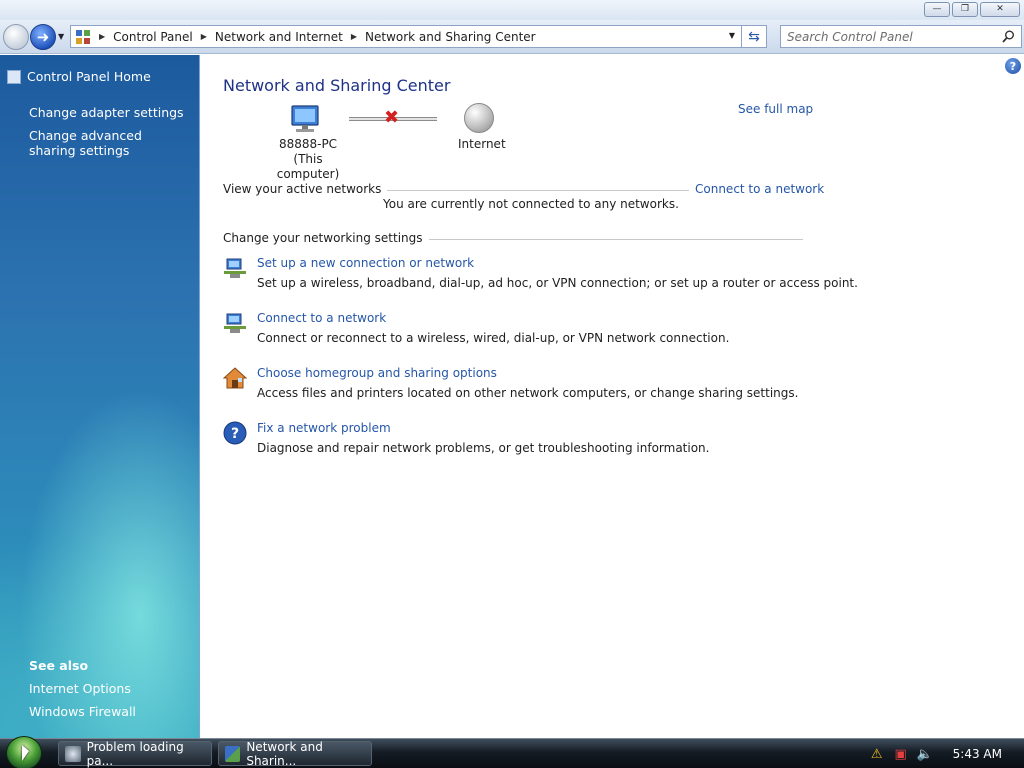 The width and height of the screenshot is (1024, 768). Describe the element at coordinates (61, 36) in the screenshot. I see `recent-pages-dropdown-icon: ▼` at that location.